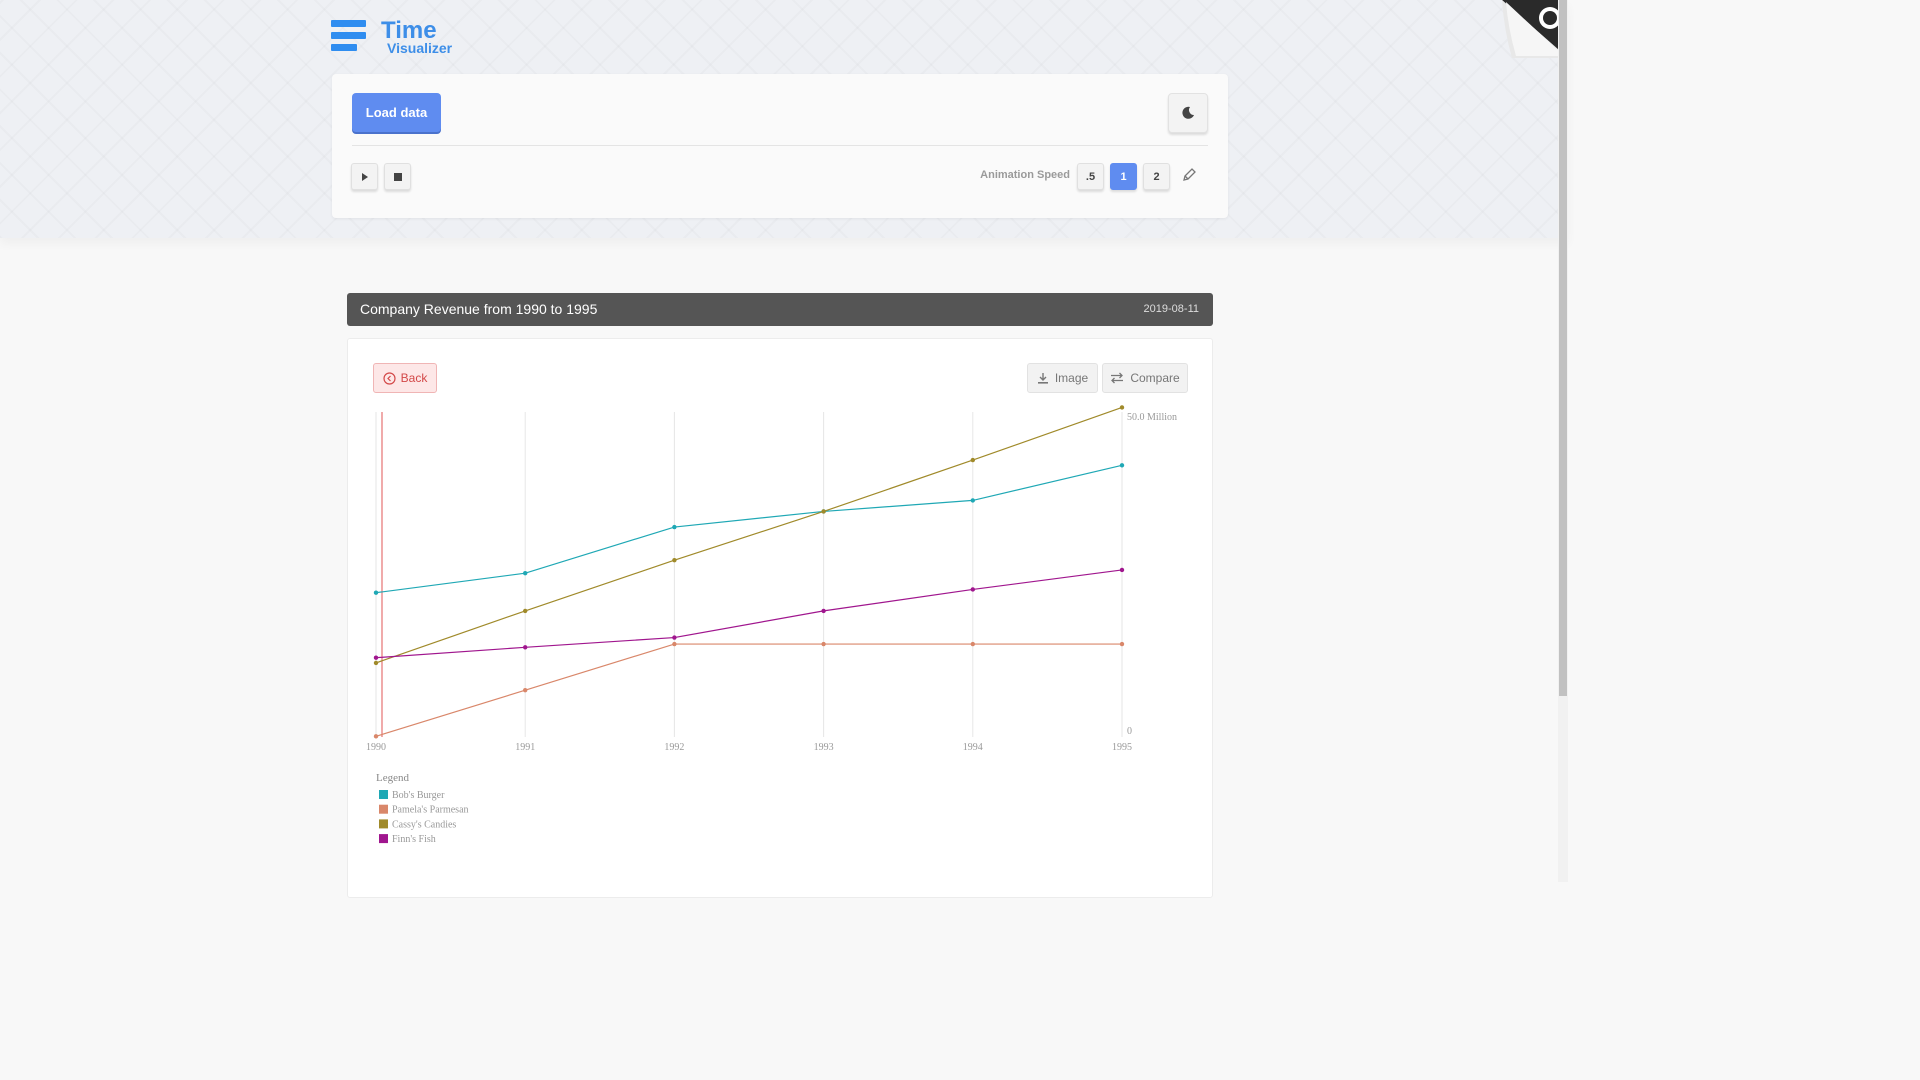  I want to click on stop-icon, so click(397, 176).